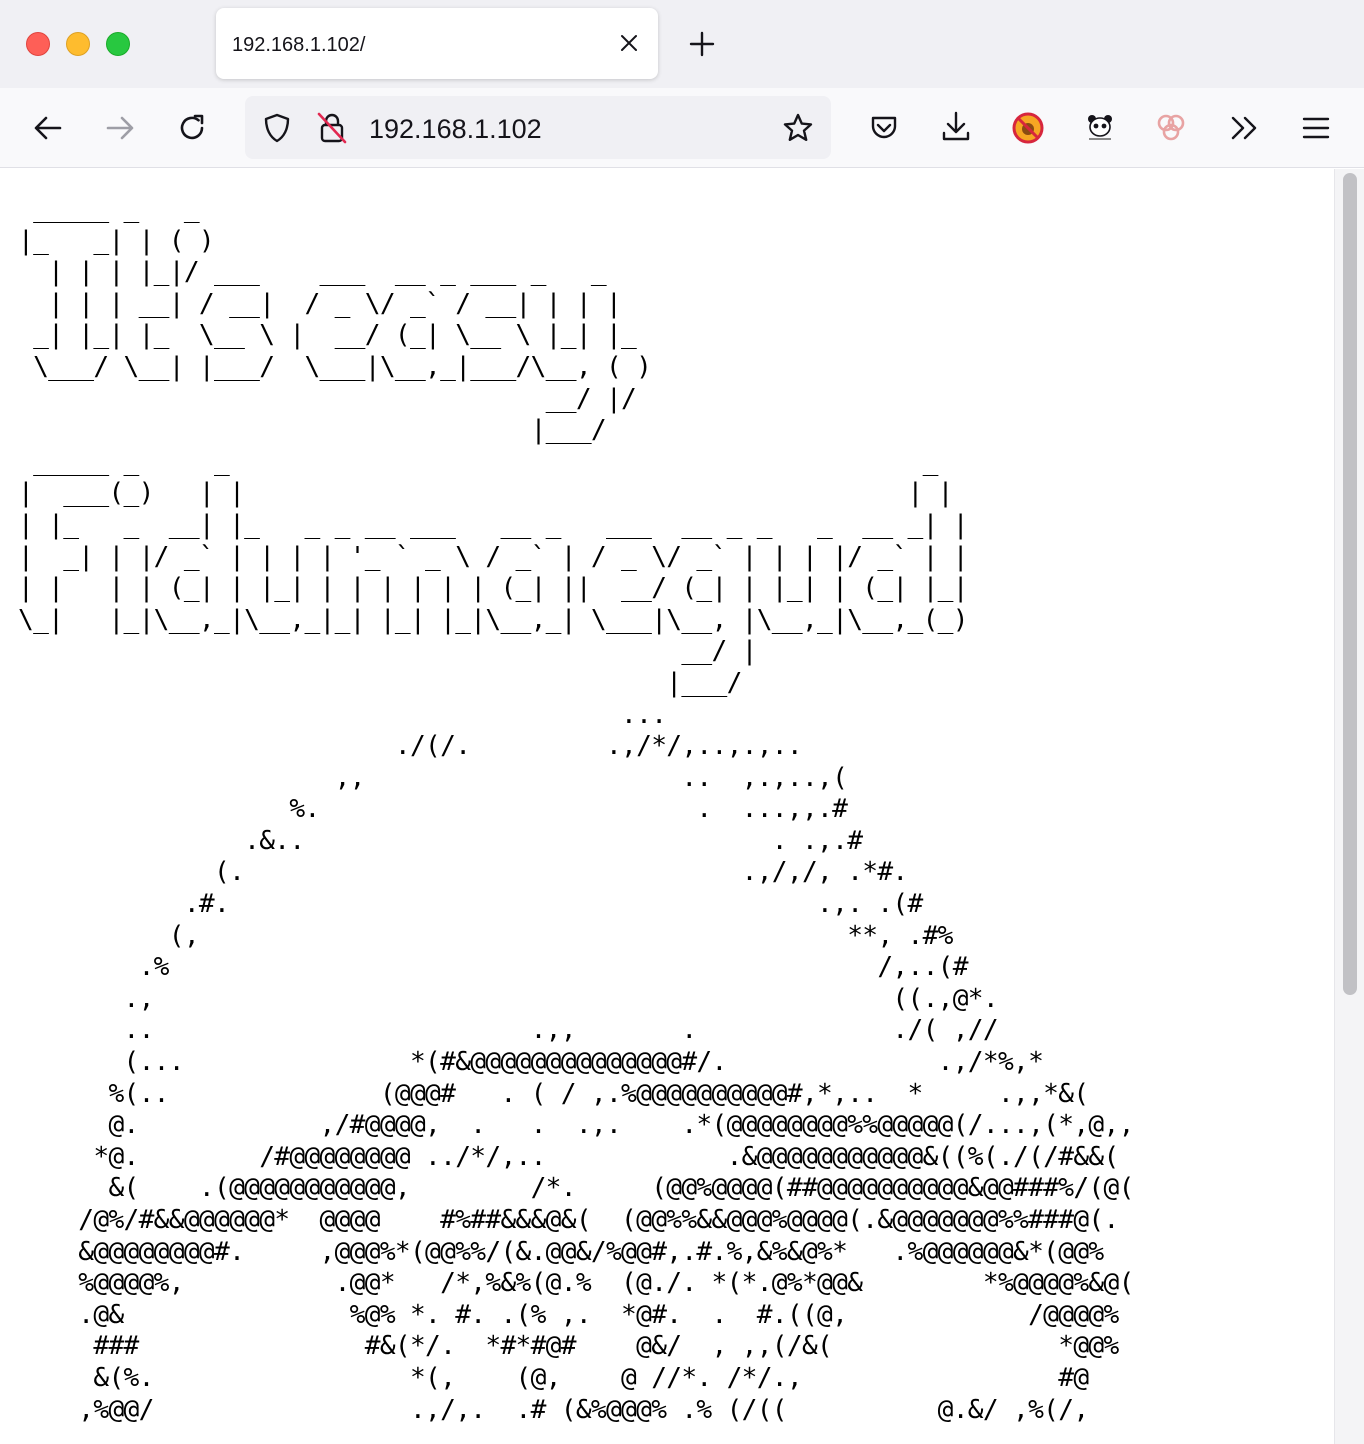 This screenshot has height=1444, width=1364. What do you see at coordinates (463, 872) in the screenshot?
I see `ascii-line: (. .,/,/, .*#.` at bounding box center [463, 872].